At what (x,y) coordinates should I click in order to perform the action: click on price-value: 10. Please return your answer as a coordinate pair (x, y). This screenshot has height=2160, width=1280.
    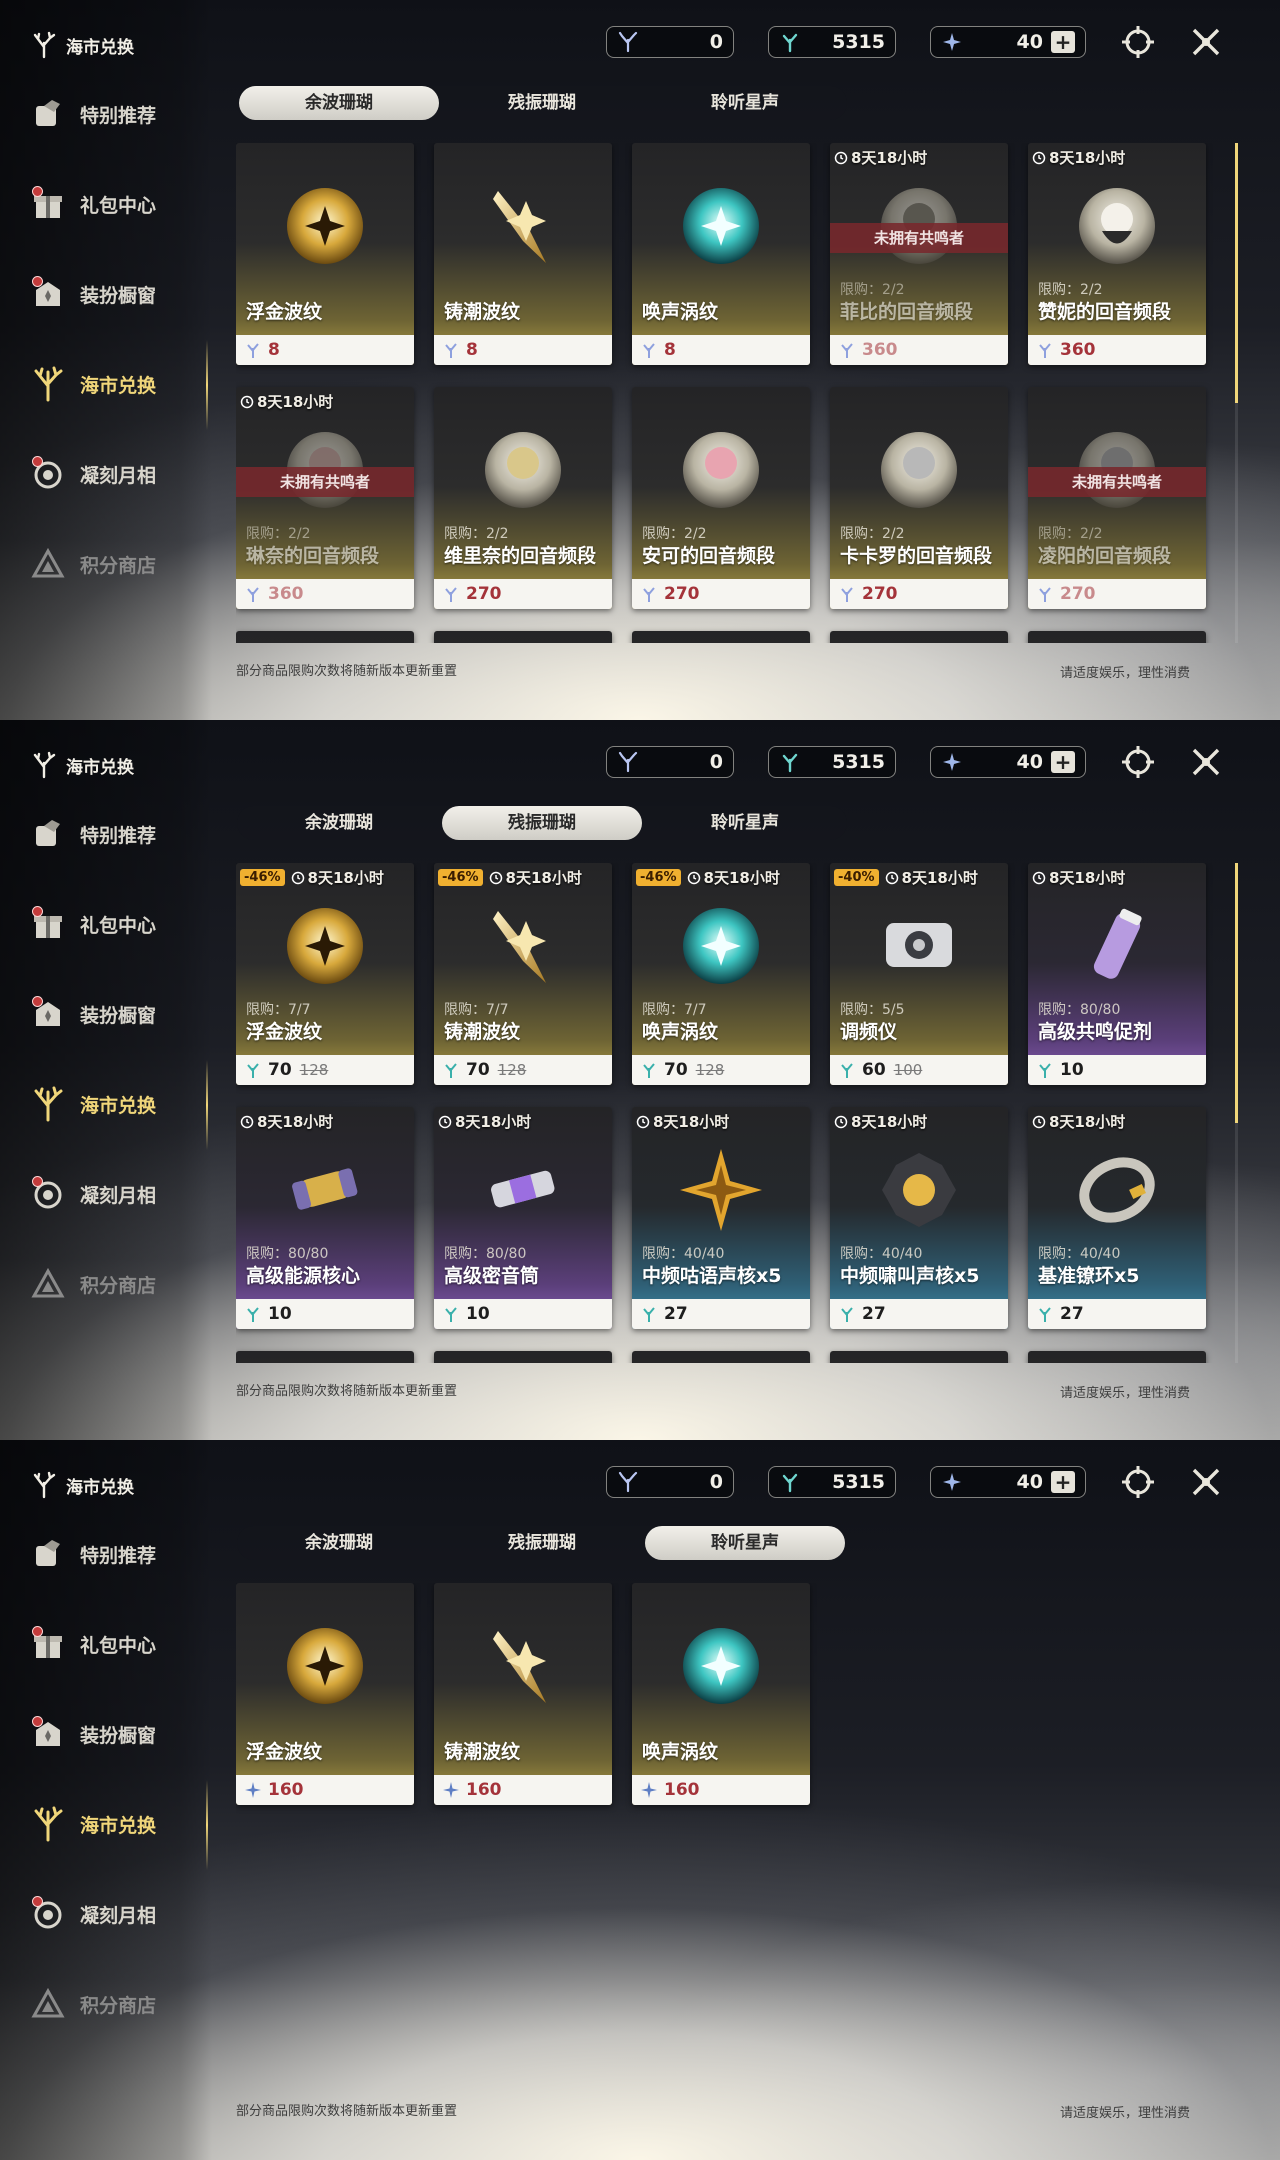
    Looking at the image, I should click on (1072, 1070).